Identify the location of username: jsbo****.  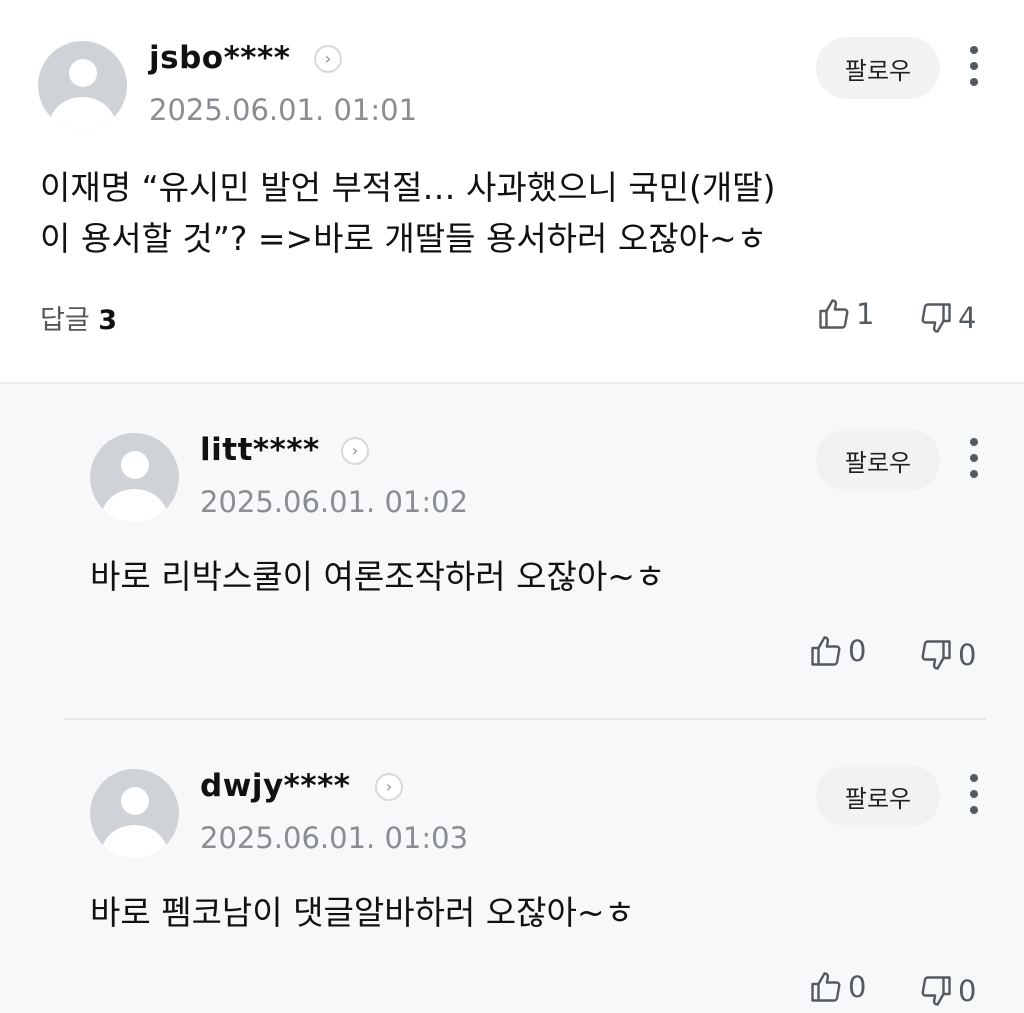
(219, 58).